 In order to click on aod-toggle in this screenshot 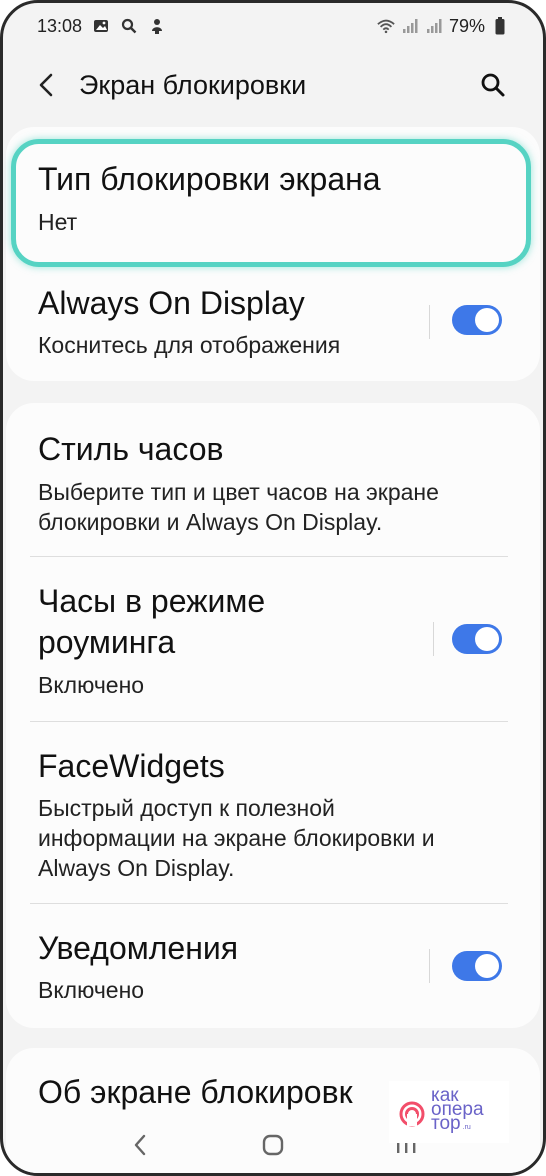, I will do `click(477, 320)`.